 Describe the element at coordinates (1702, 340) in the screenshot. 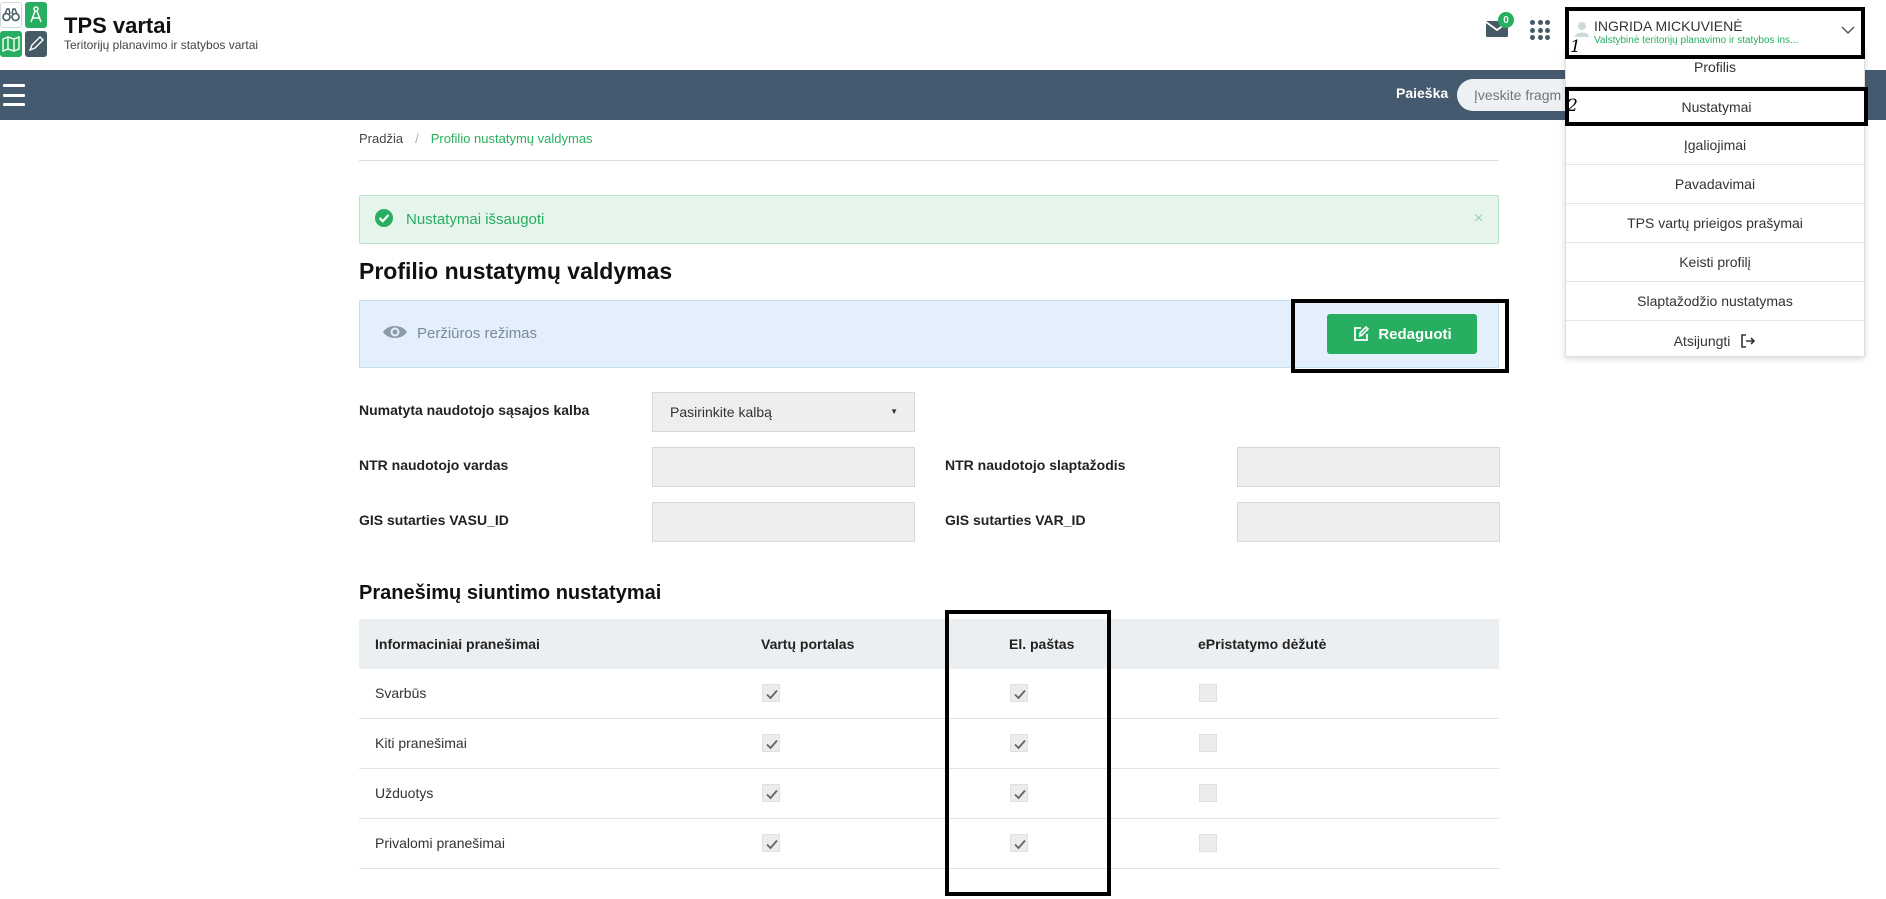

I see `logout-label: Atsijungti` at that location.